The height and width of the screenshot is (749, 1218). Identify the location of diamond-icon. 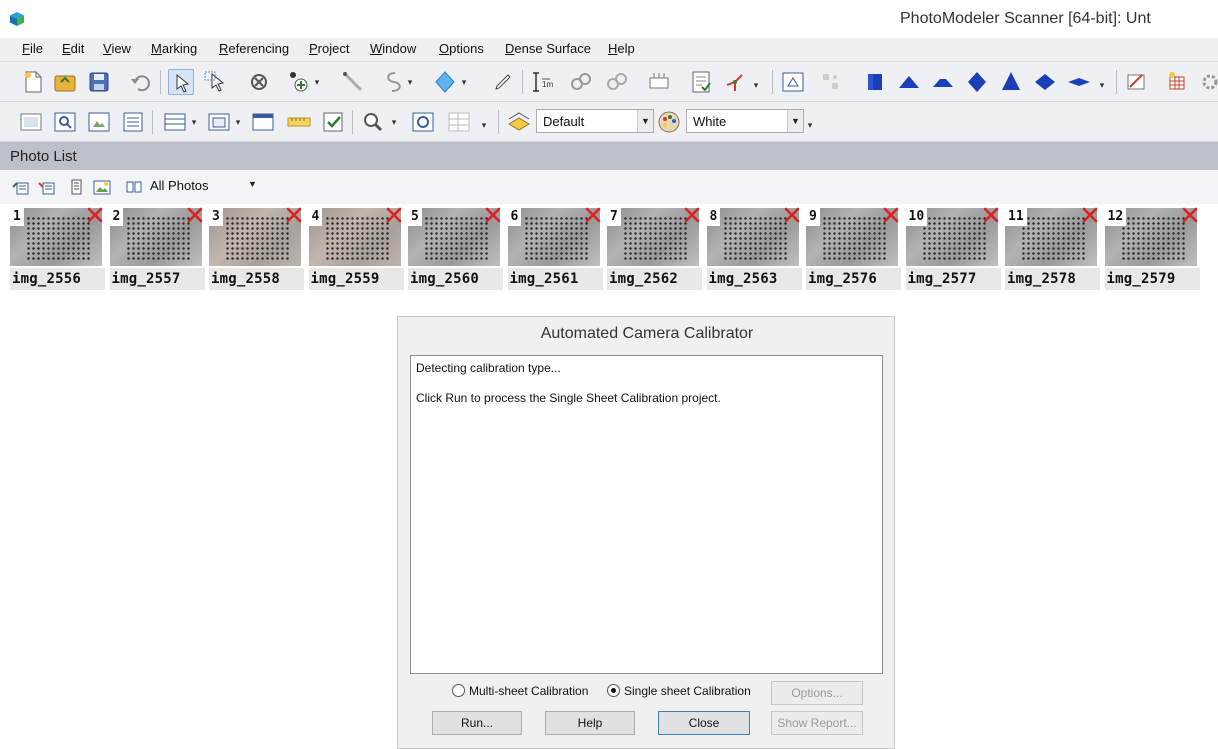
(977, 82).